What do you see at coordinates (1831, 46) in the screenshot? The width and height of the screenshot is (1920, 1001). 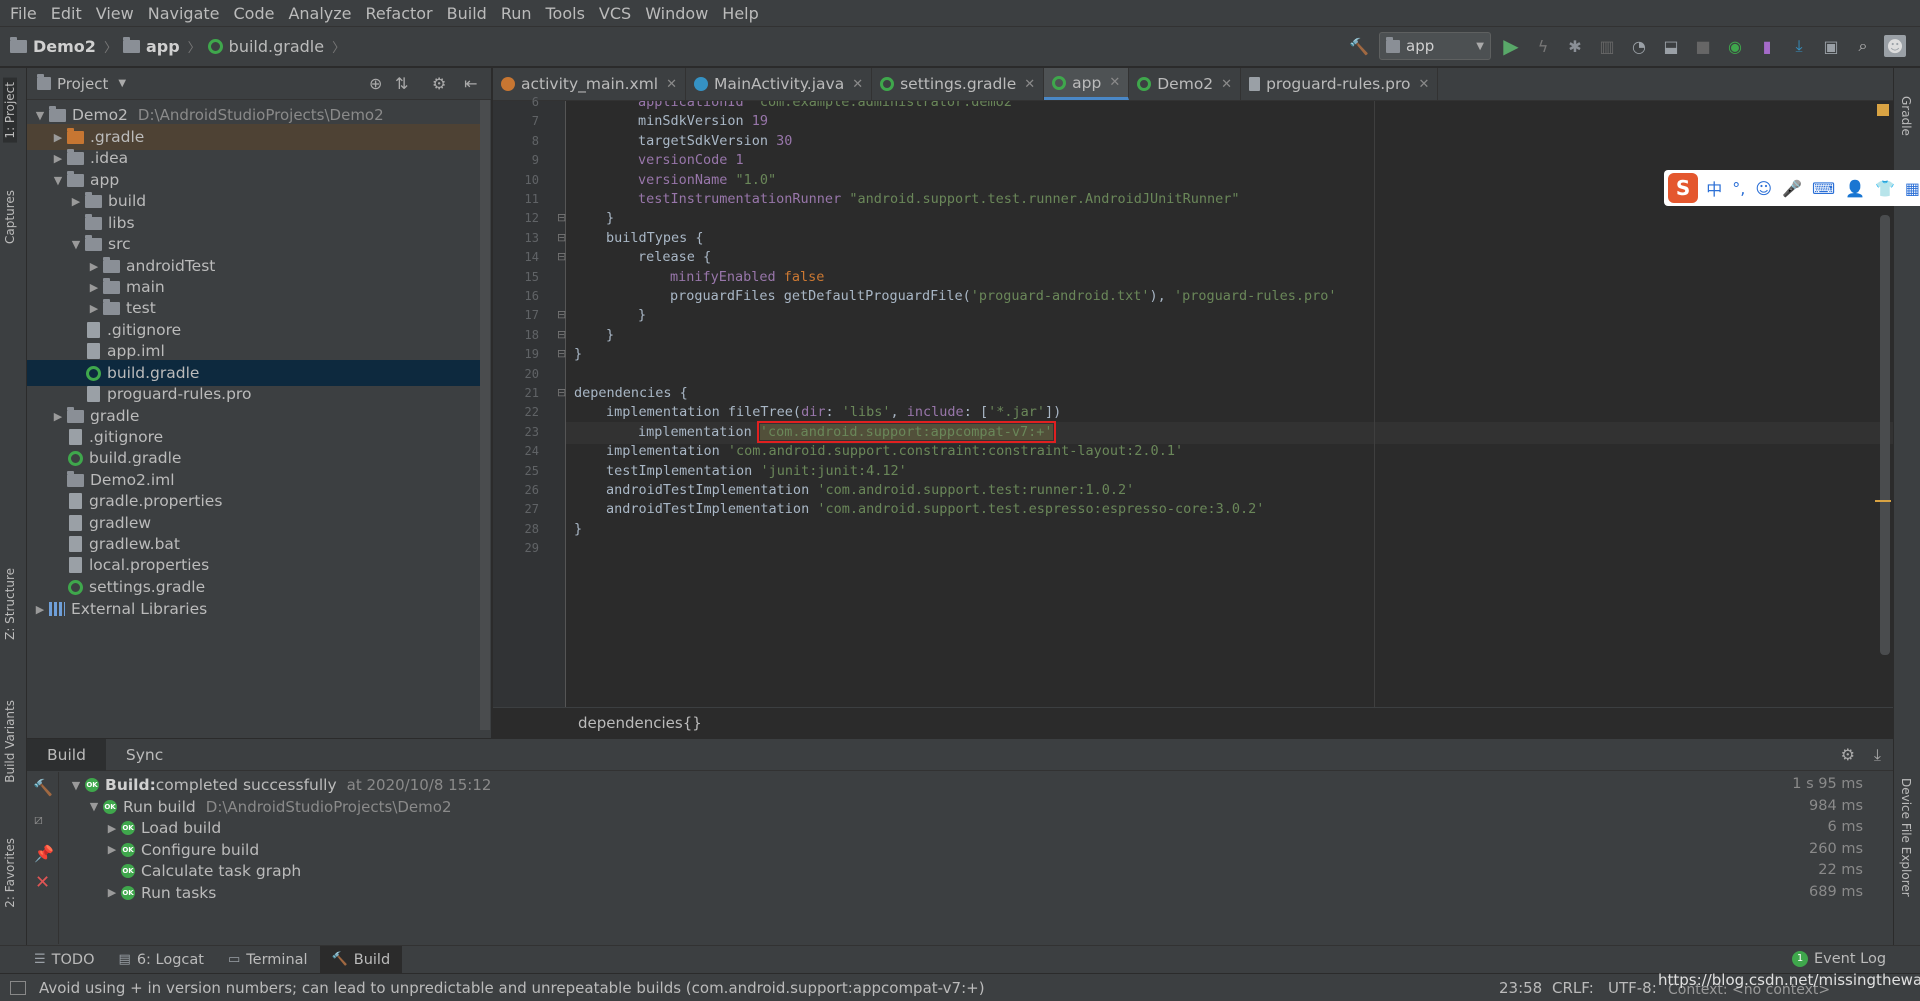 I see `project-structure-icon: ▣` at bounding box center [1831, 46].